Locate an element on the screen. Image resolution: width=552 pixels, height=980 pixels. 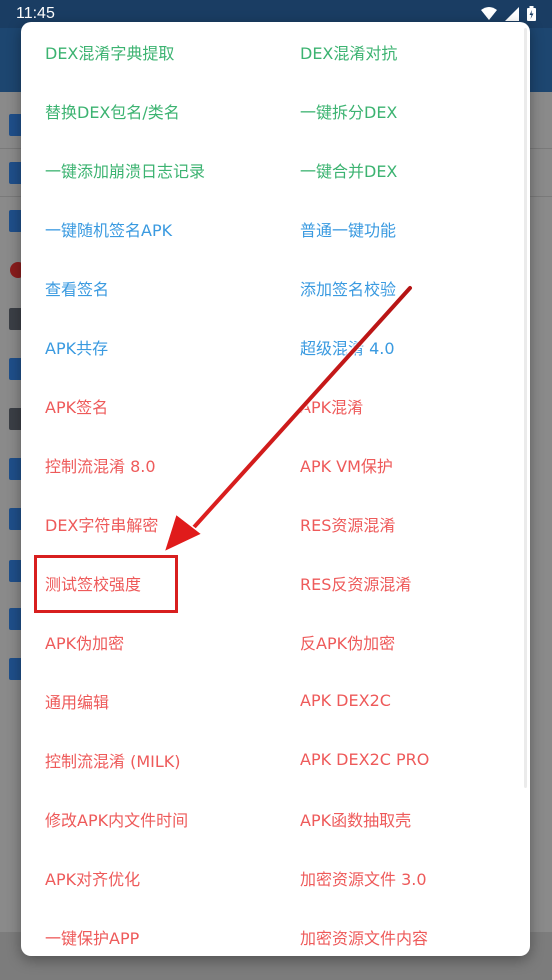
menu-item-6-right: 超级混淆 4.0 is located at coordinates (403, 346).